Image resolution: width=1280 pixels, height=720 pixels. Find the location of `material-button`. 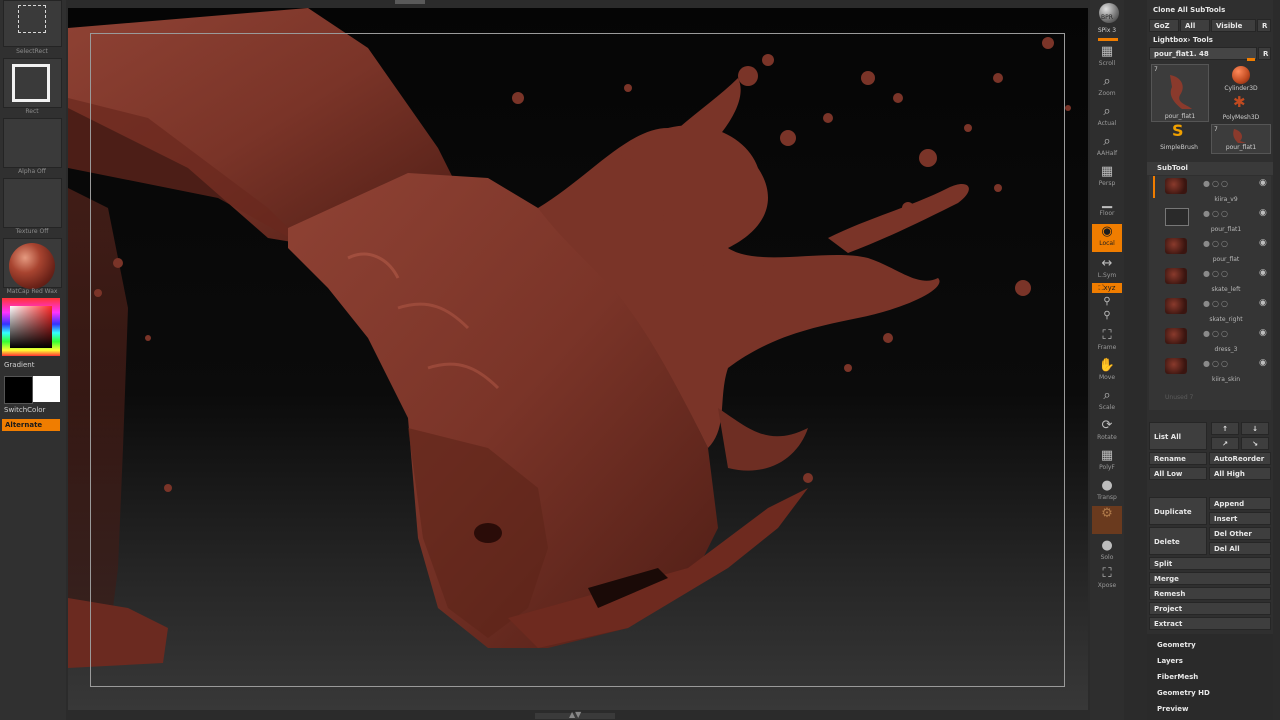

material-button is located at coordinates (32, 263).